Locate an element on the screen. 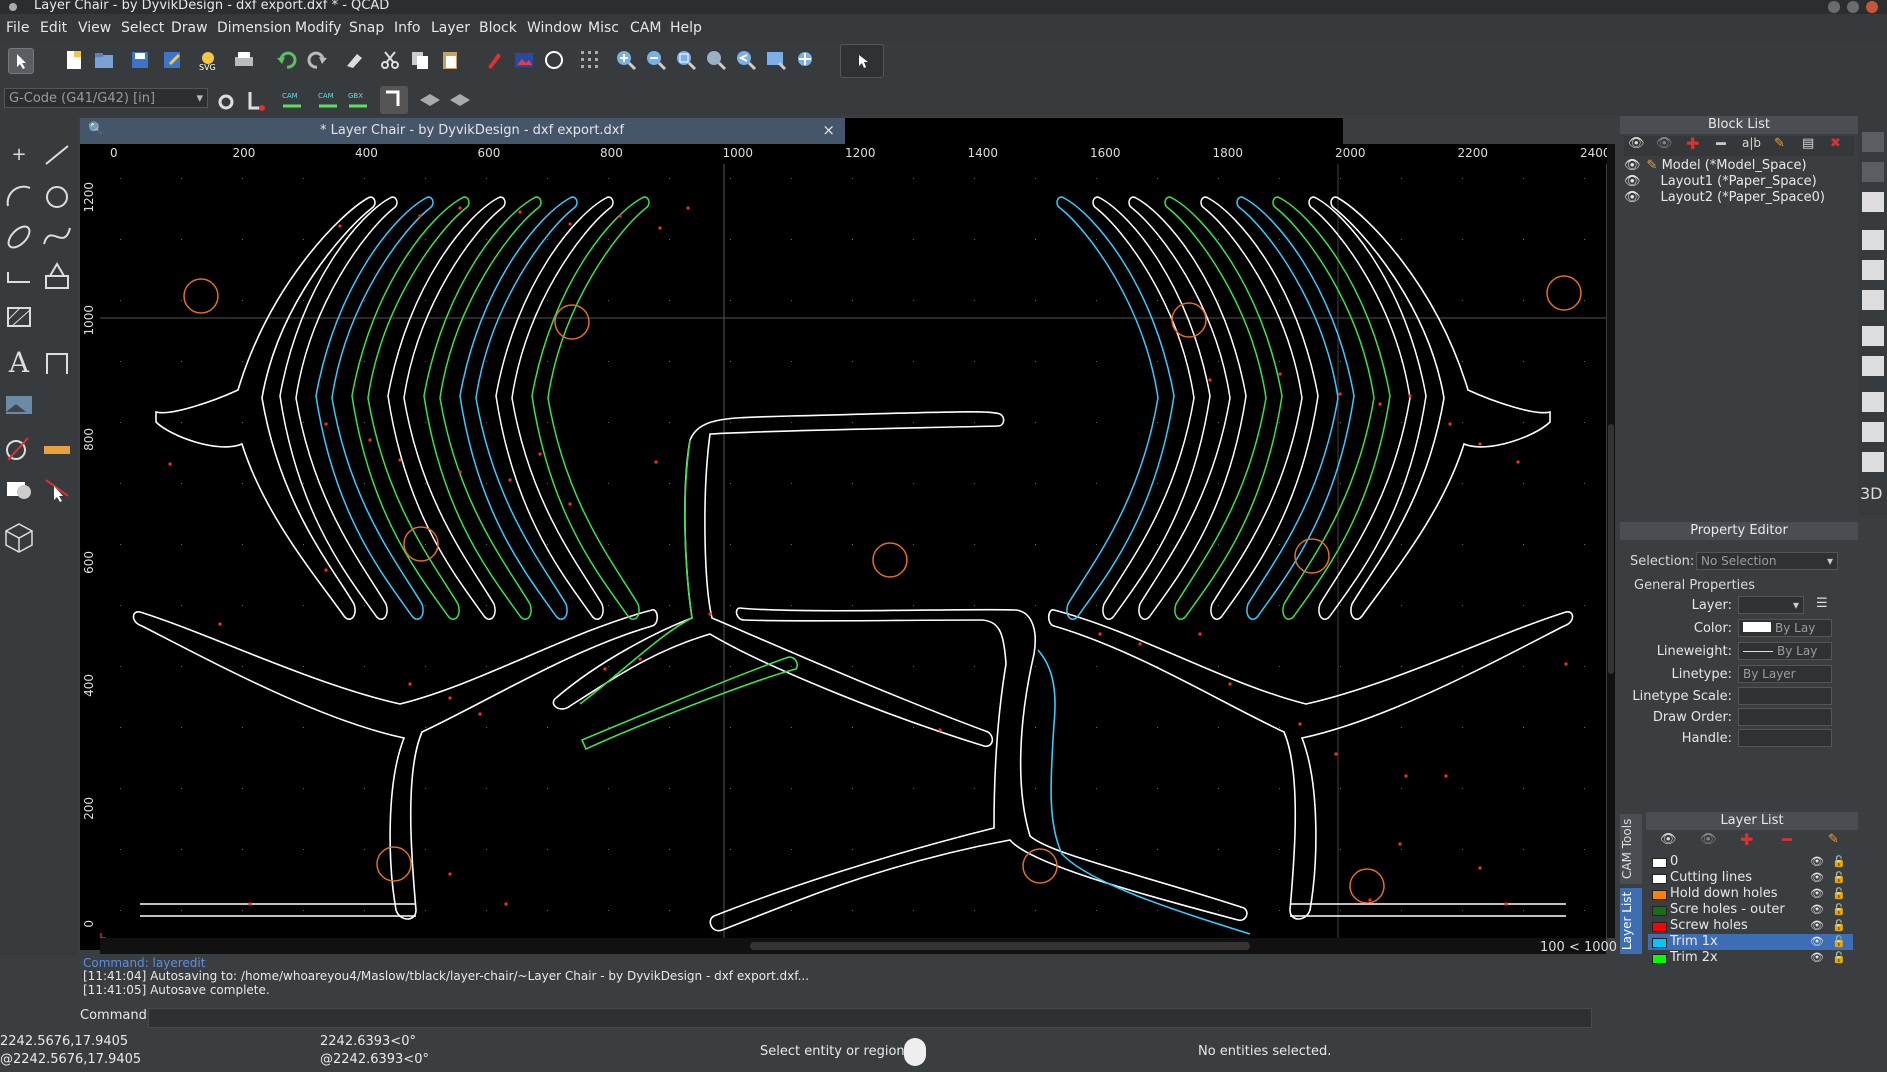  menu-misc: Misc is located at coordinates (603, 28).